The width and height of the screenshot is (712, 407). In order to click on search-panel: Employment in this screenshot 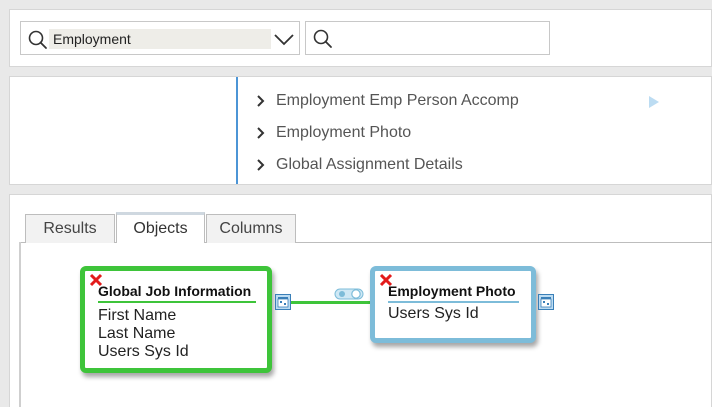, I will do `click(360, 38)`.